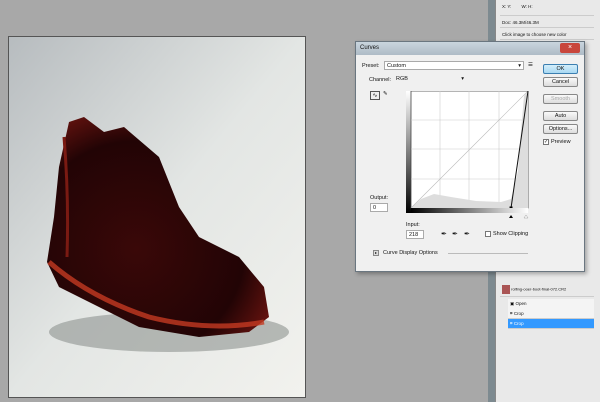 Image resolution: width=600 pixels, height=402 pixels. Describe the element at coordinates (570, 48) in the screenshot. I see `close-button: ×` at that location.